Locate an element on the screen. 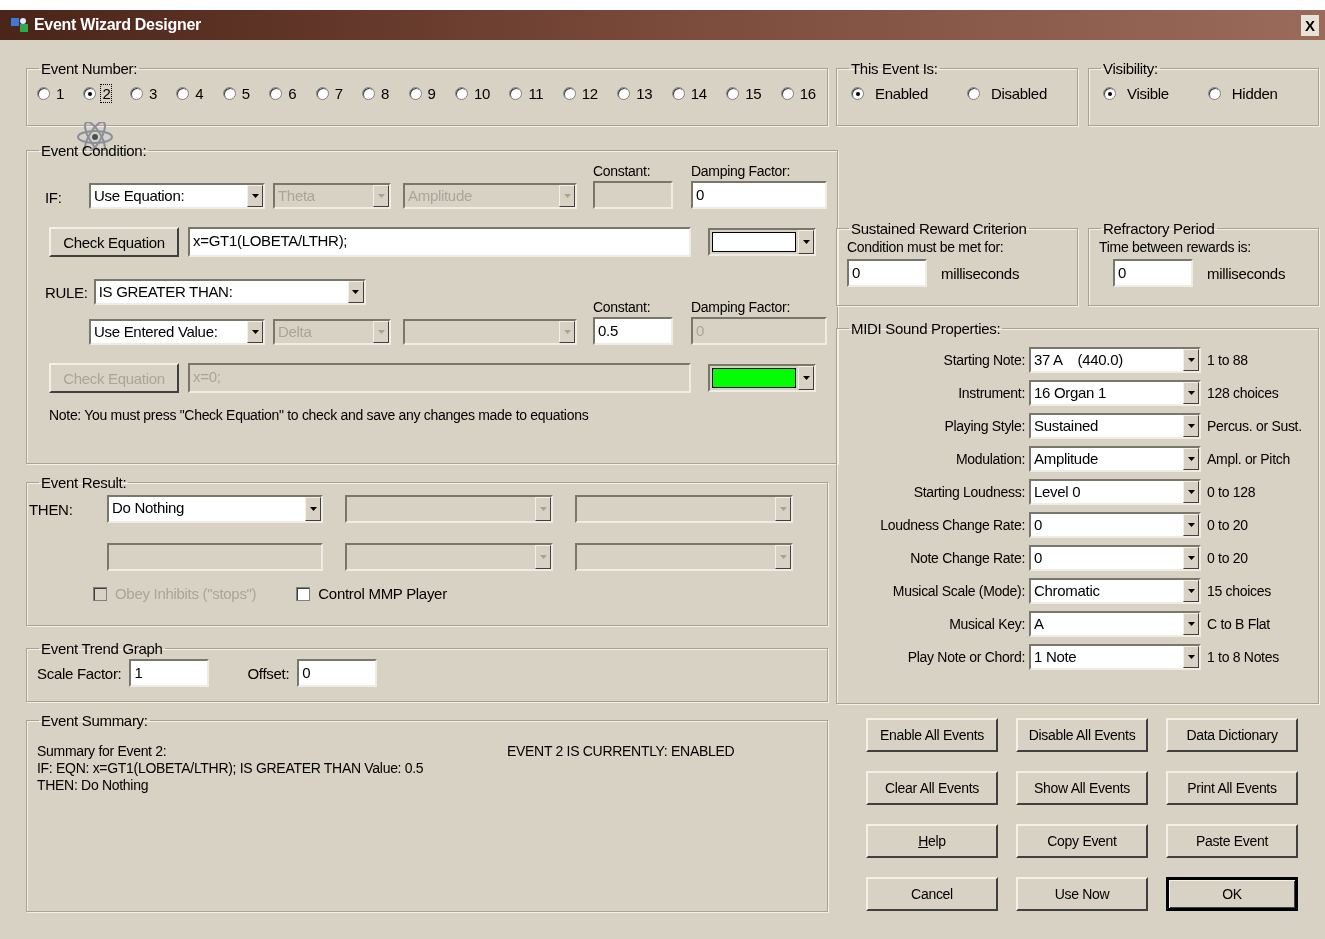 The height and width of the screenshot is (939, 1325). checkbox is located at coordinates (303, 593).